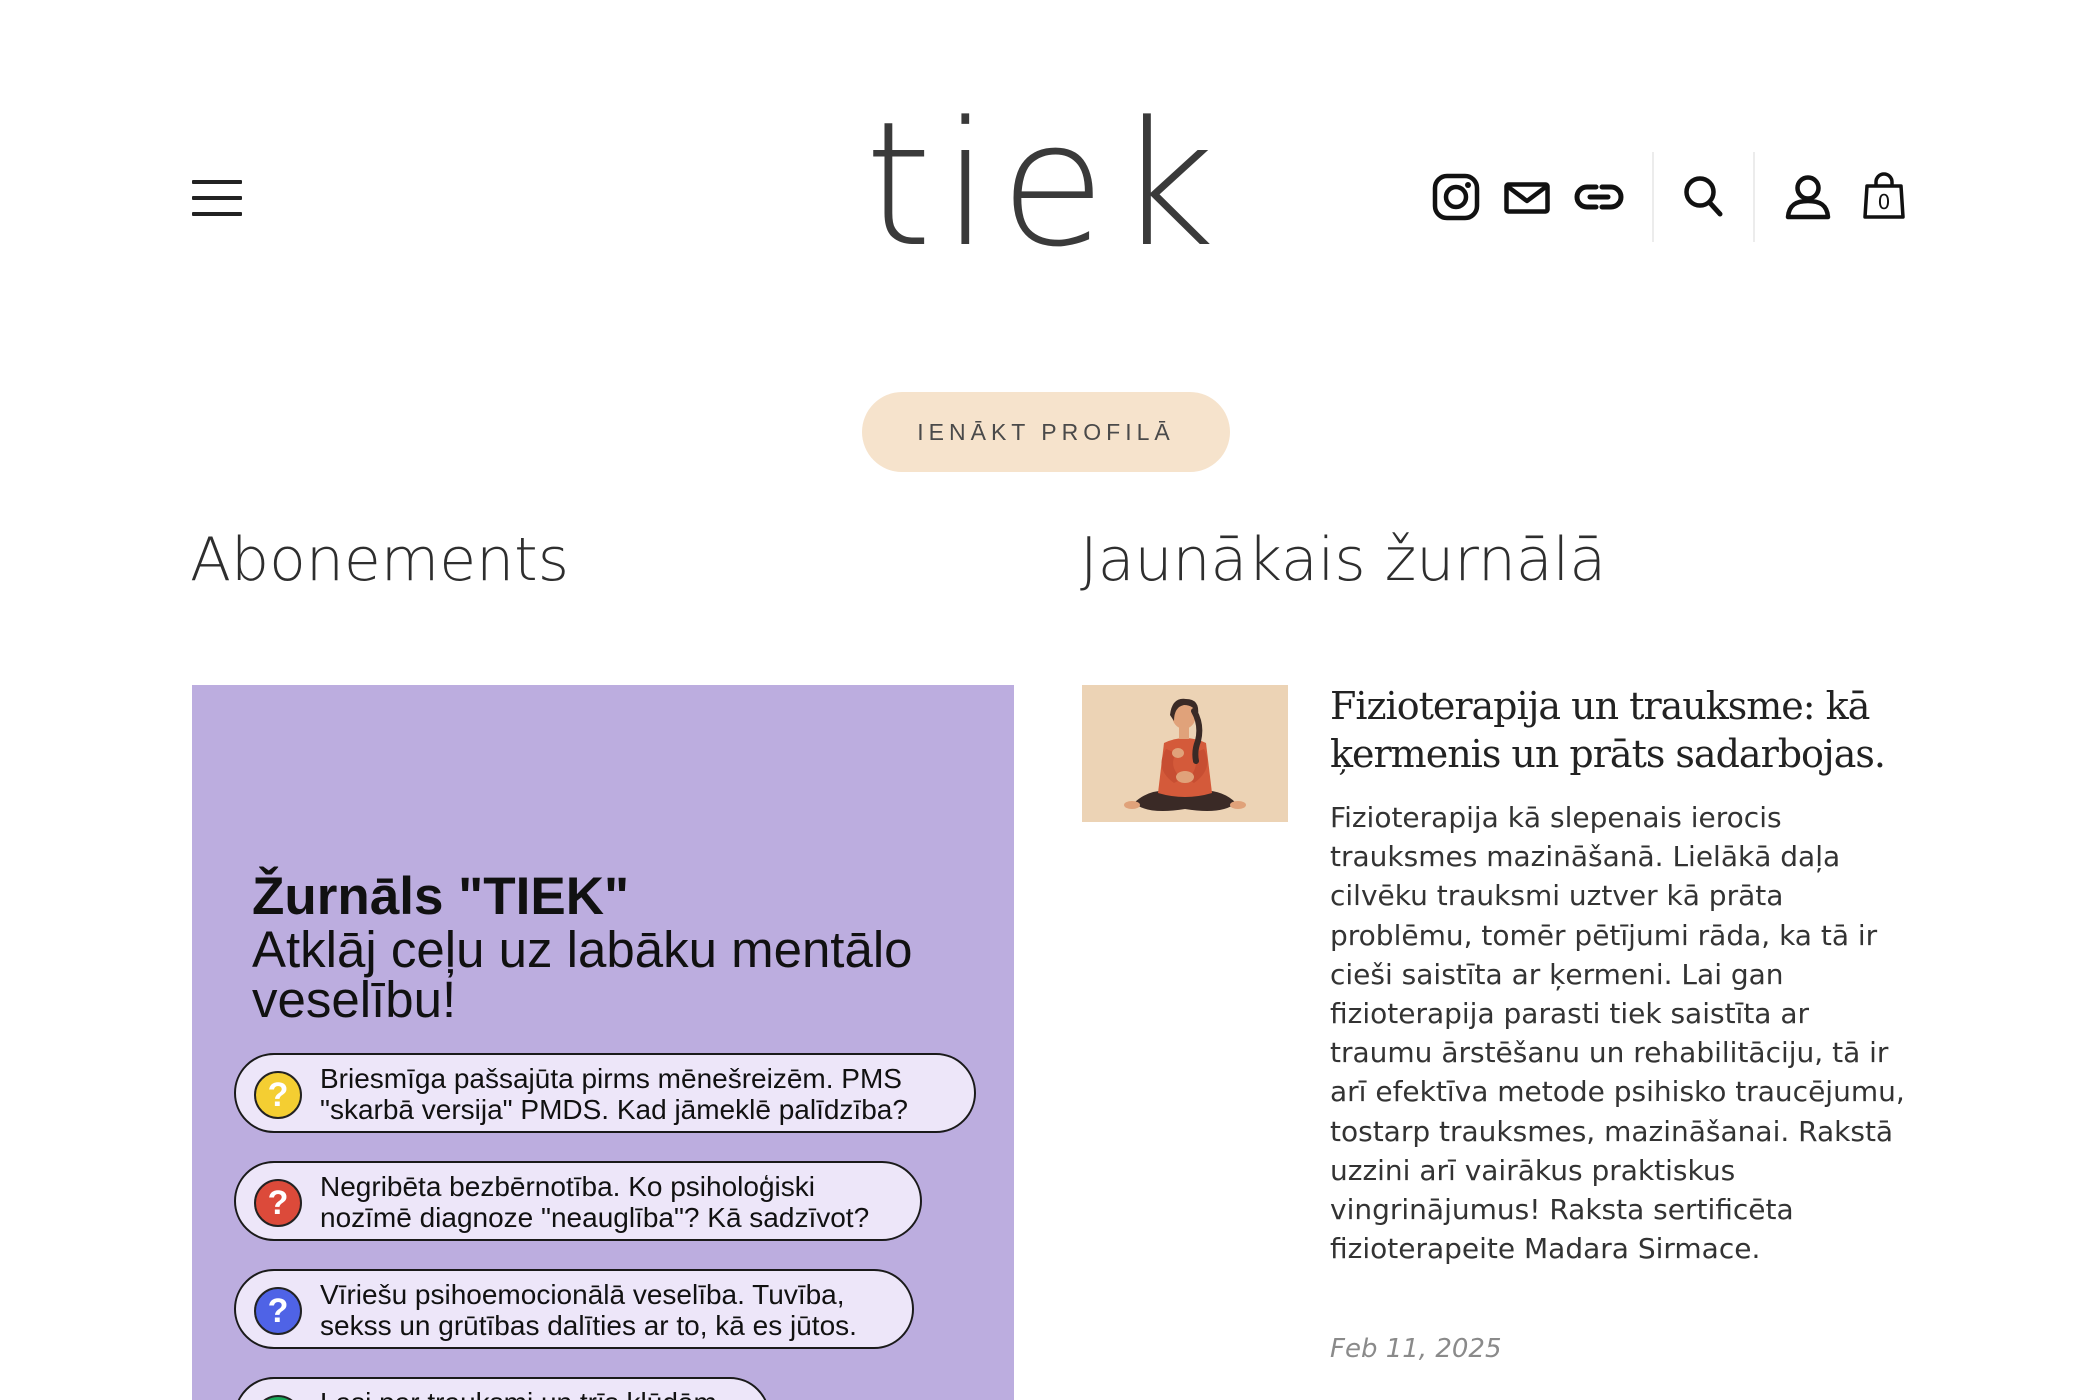 Image resolution: width=2090 pixels, height=1400 pixels. I want to click on article-date: Feb 11, 2025, so click(1416, 1349).